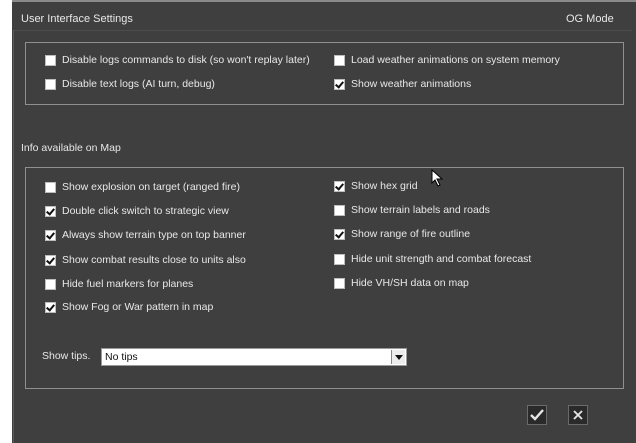 This screenshot has width=636, height=443. I want to click on confirm-button, so click(537, 415).